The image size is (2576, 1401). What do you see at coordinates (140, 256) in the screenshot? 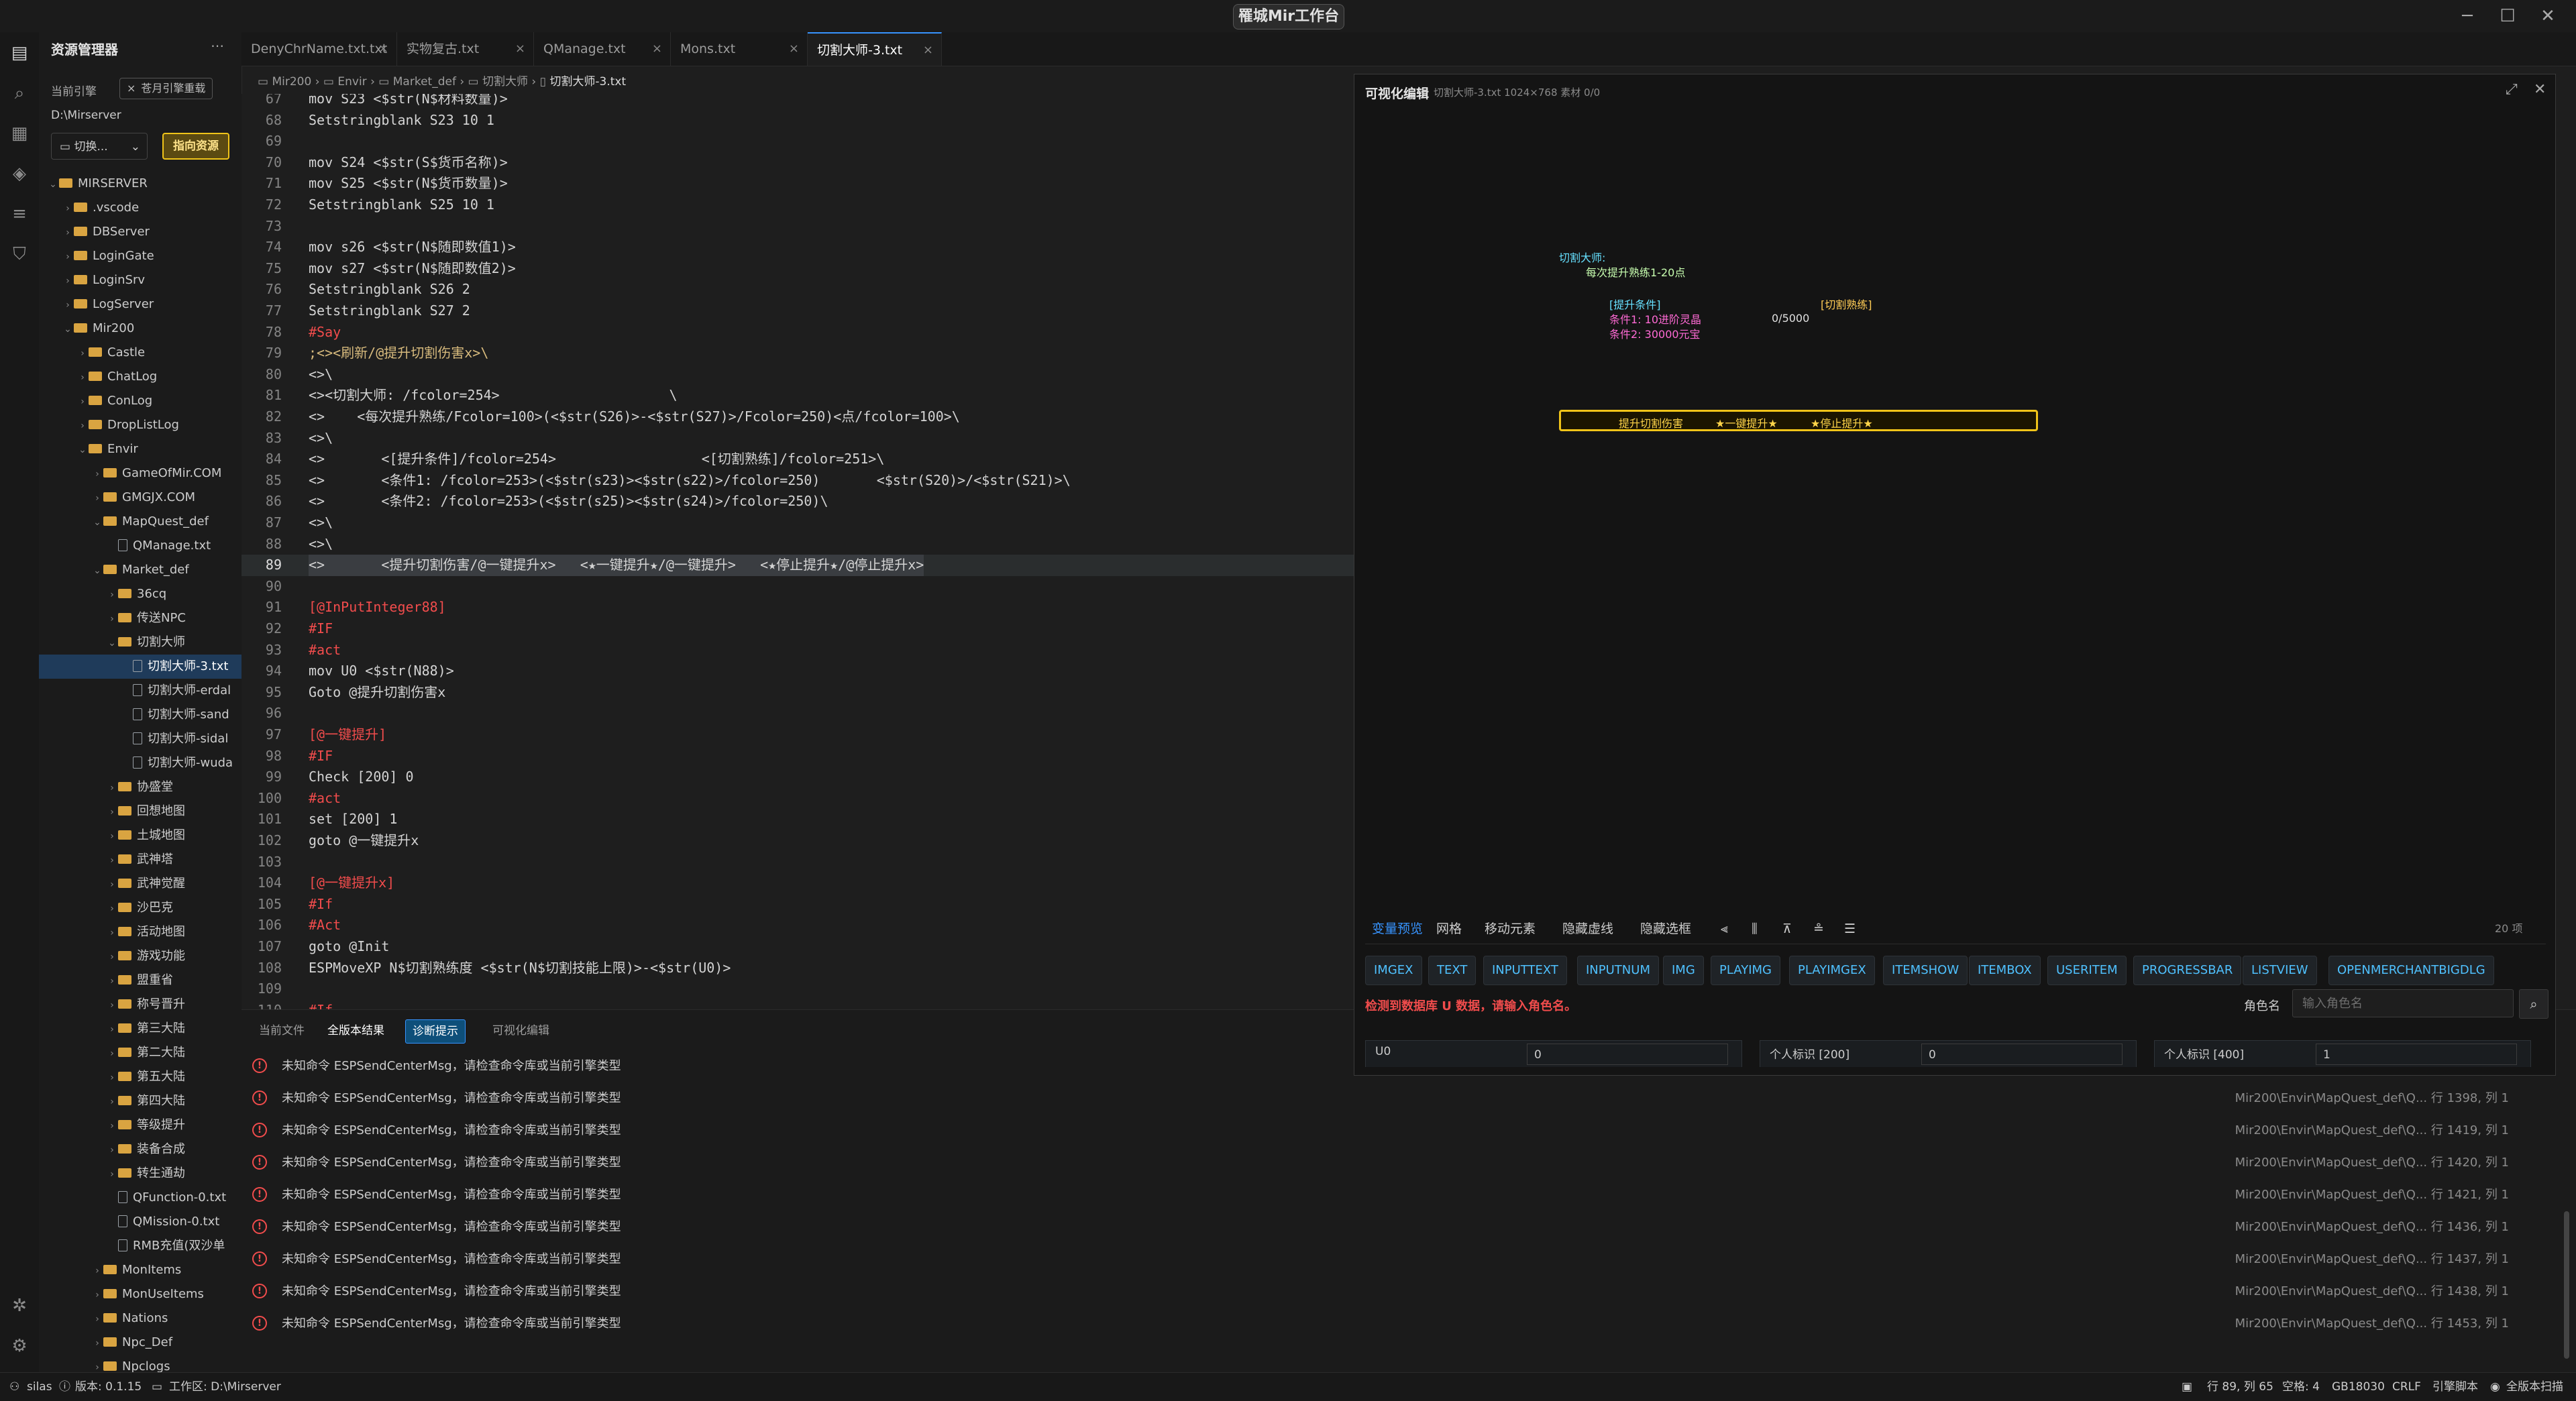
I see `tree-folder: › LoginGate` at bounding box center [140, 256].